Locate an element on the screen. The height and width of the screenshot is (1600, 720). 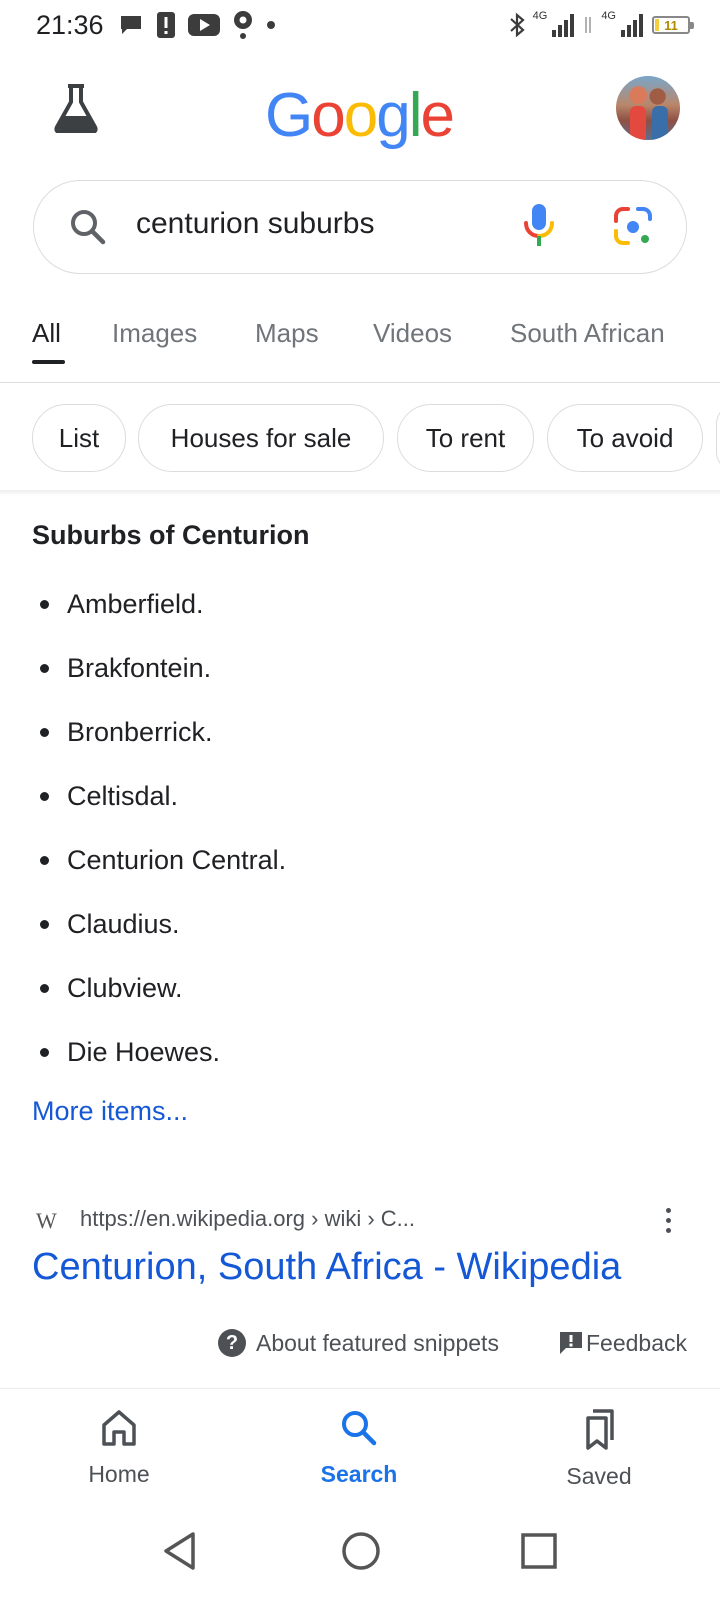
feedback-button: Feedback is located at coordinates (622, 1343).